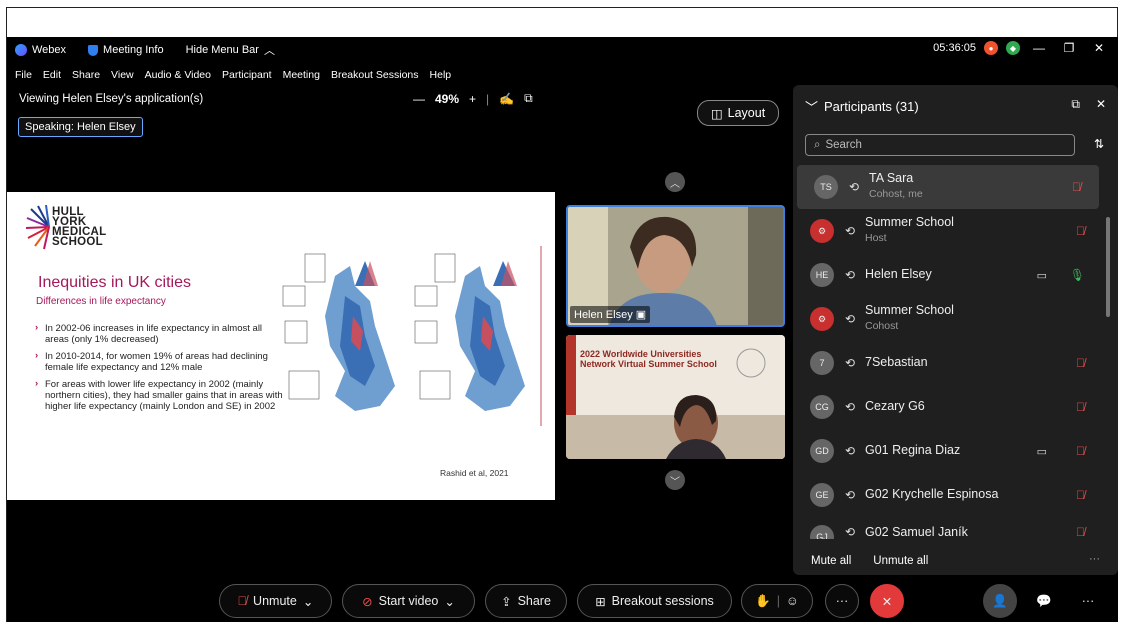  What do you see at coordinates (1088, 601) in the screenshot?
I see `more-panels-button: ···` at bounding box center [1088, 601].